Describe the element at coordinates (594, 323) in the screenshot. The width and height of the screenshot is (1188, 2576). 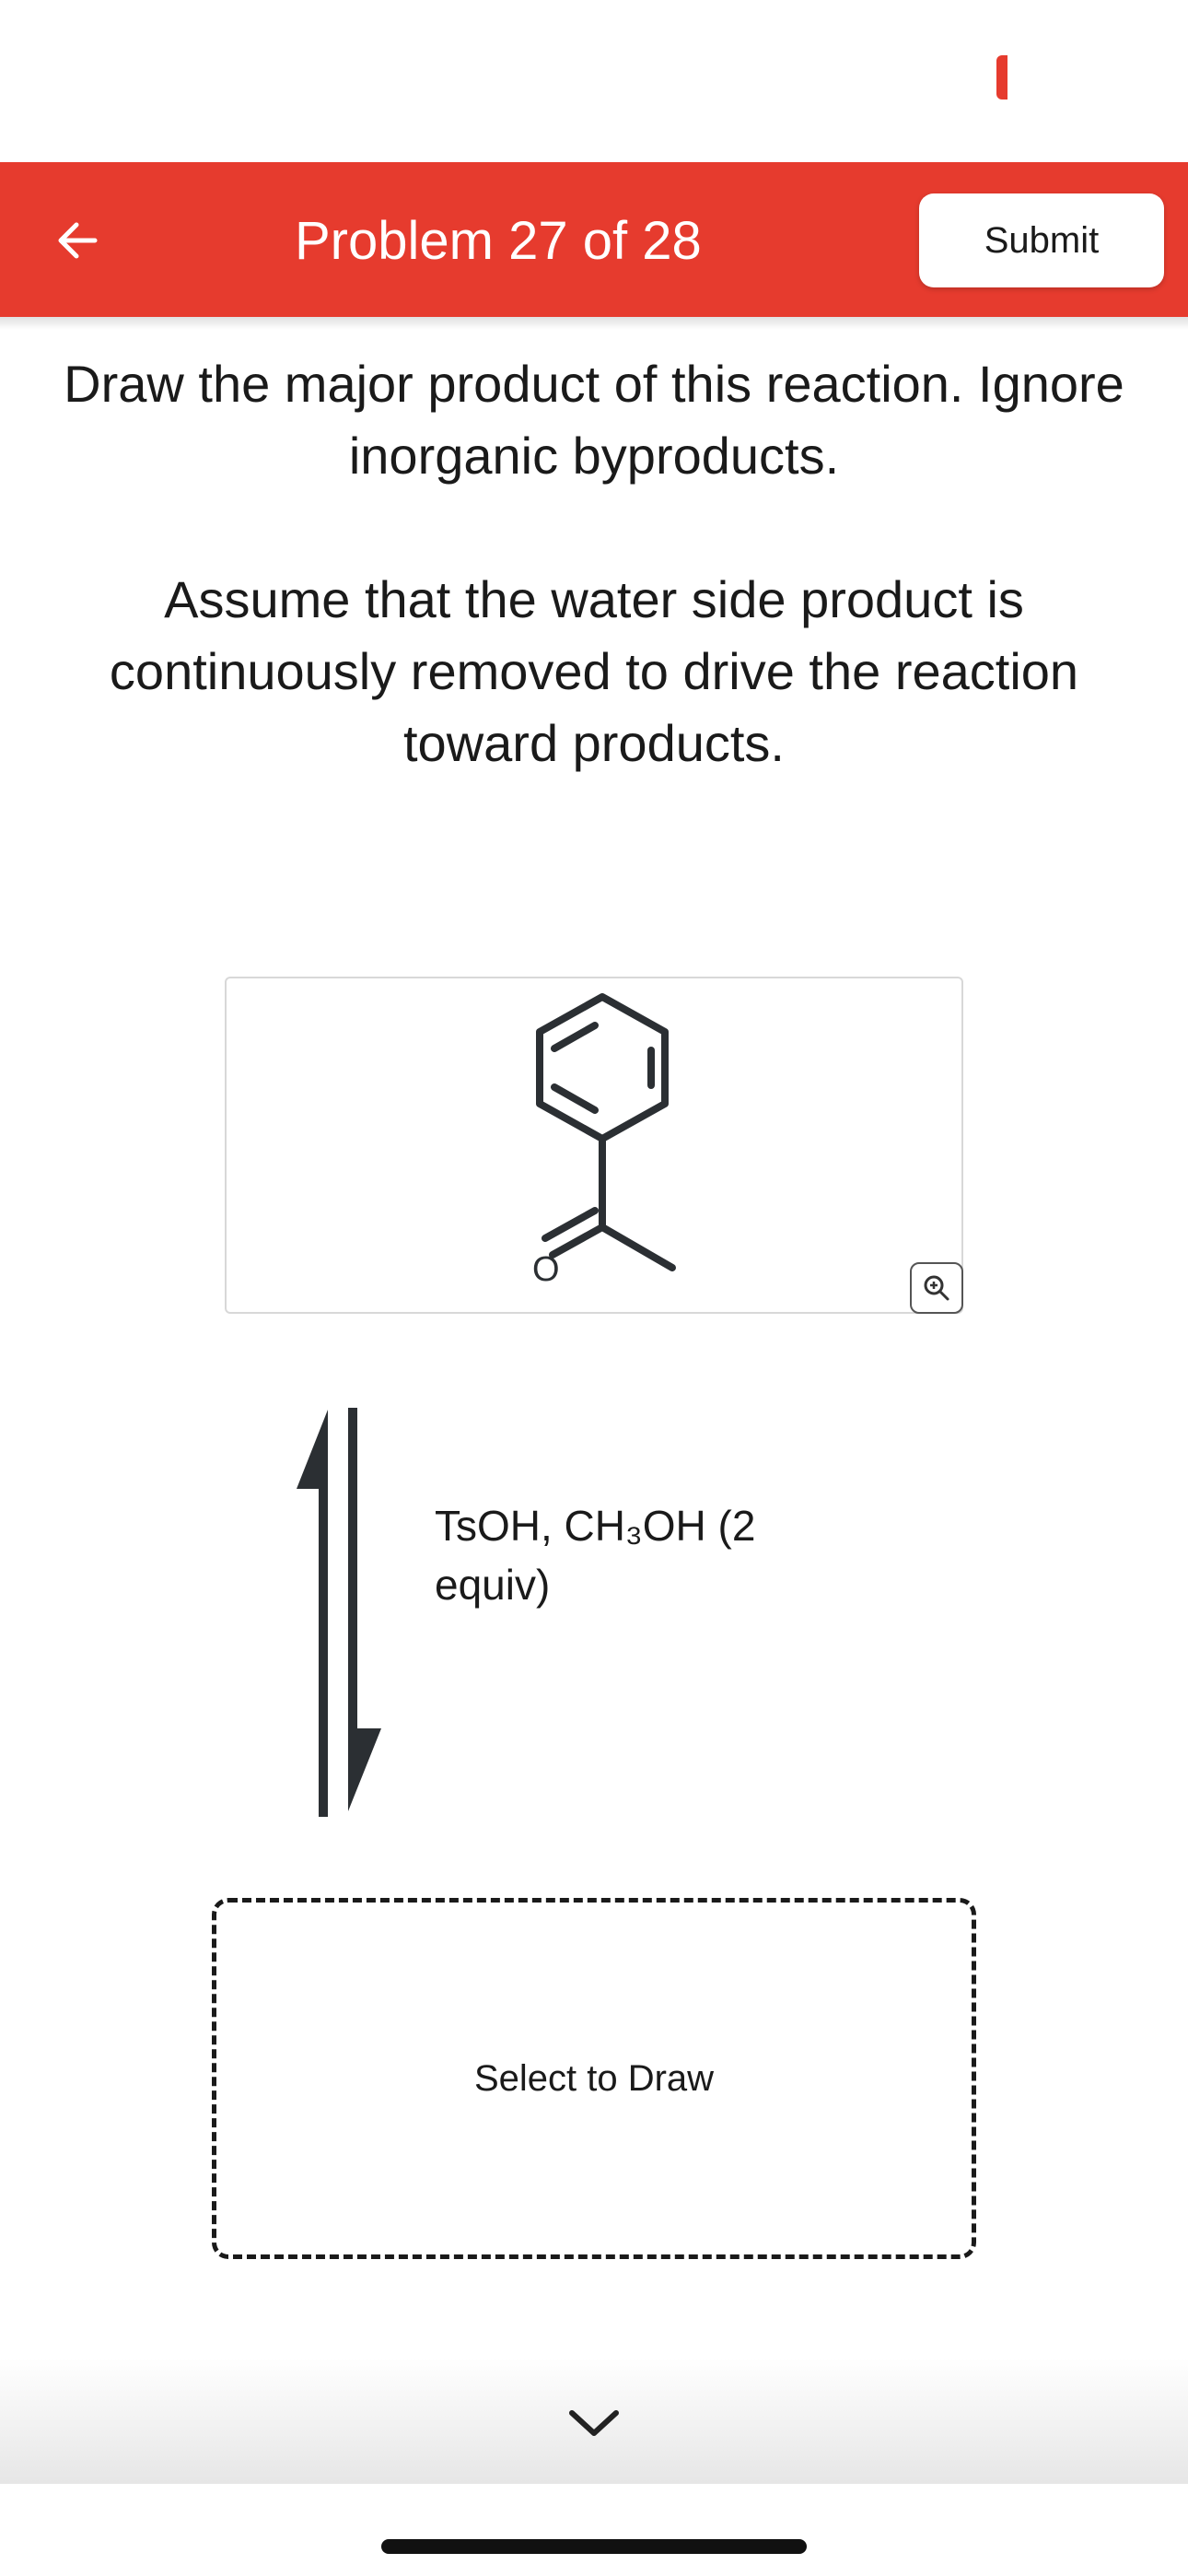
I see `header-shadow` at that location.